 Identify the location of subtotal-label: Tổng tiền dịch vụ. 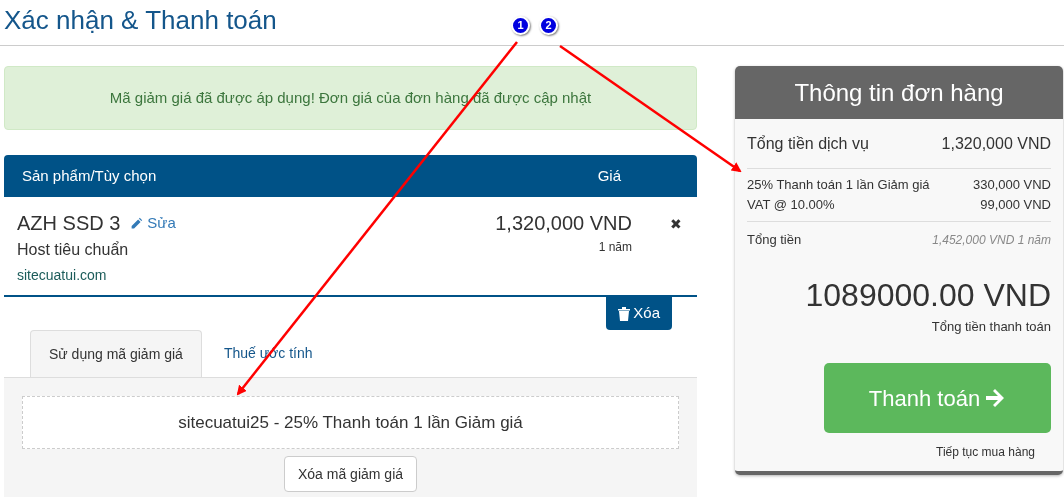
(808, 144).